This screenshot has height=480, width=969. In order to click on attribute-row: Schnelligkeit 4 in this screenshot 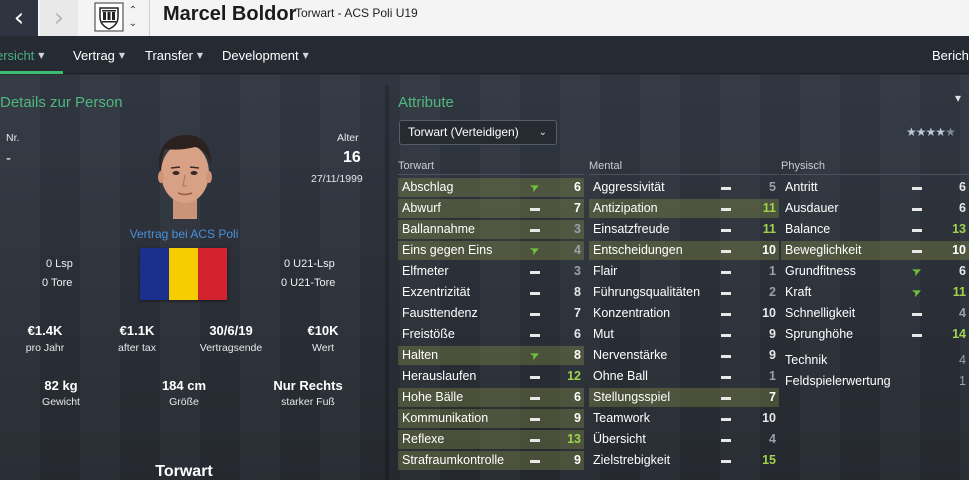, I will do `click(875, 313)`.